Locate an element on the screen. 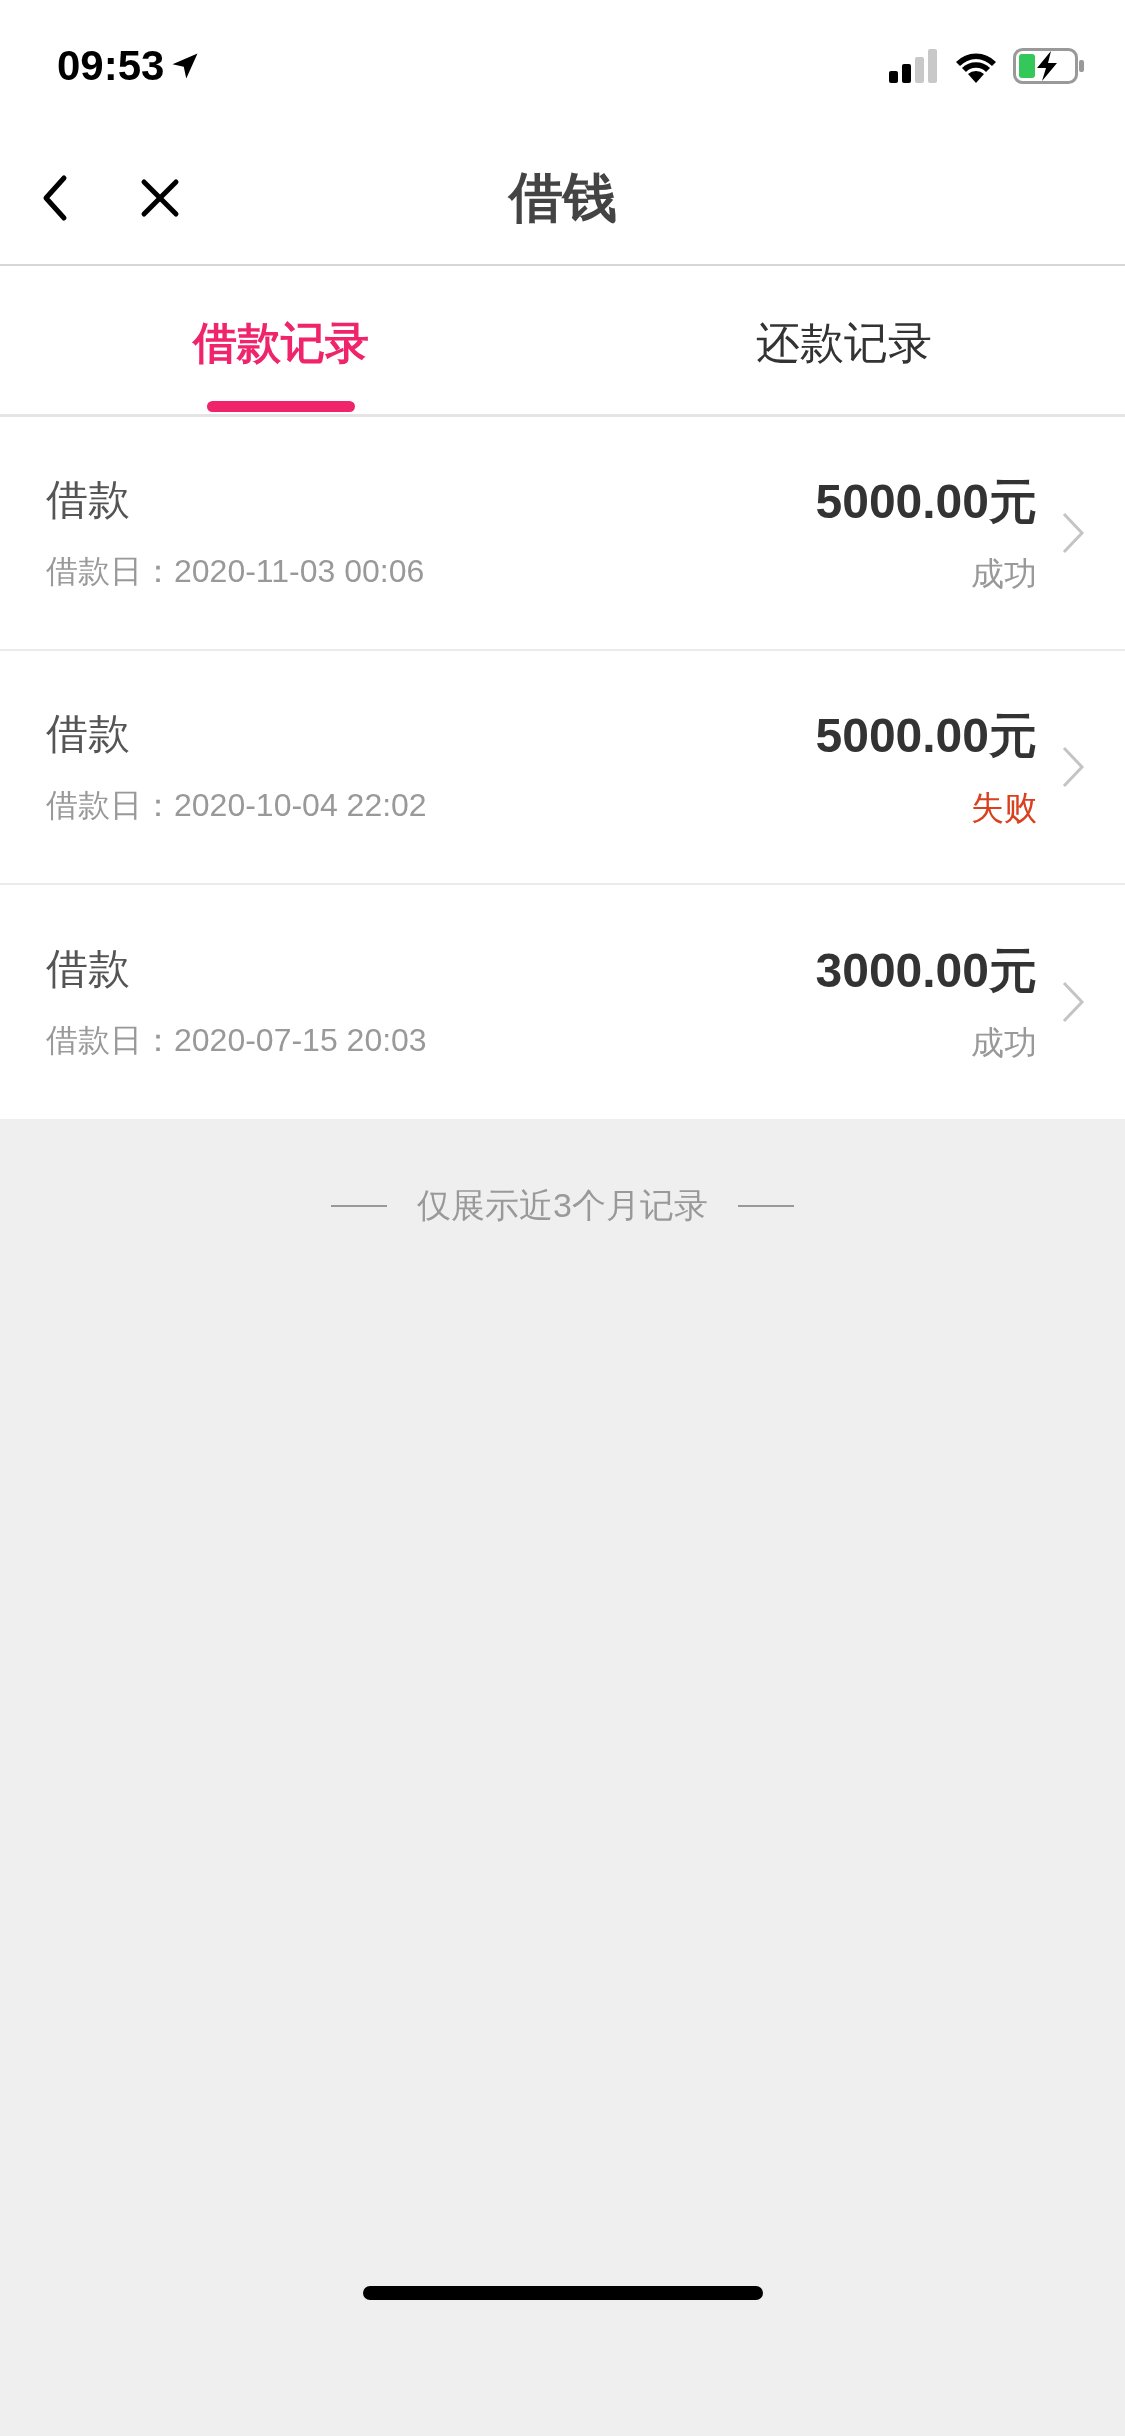  loan-status: 失败 is located at coordinates (1004, 807).